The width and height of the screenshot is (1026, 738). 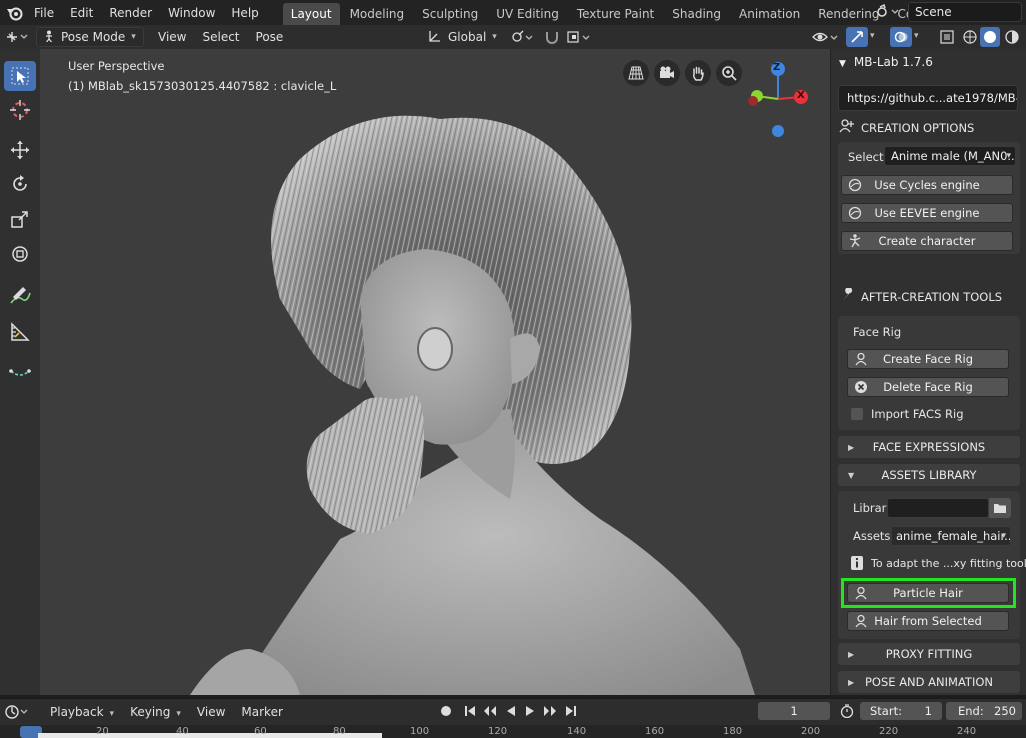 I want to click on measure-tool, so click(x=20, y=332).